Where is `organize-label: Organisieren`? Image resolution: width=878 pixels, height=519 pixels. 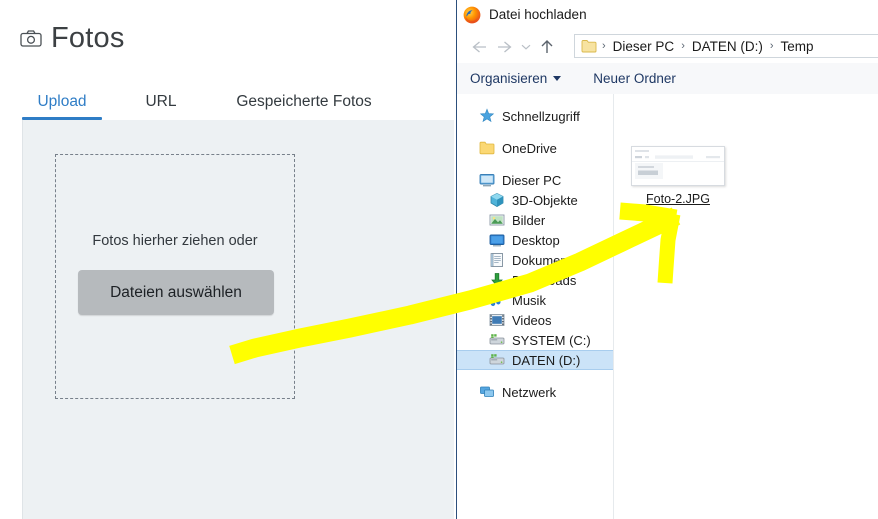 organize-label: Organisieren is located at coordinates (509, 78).